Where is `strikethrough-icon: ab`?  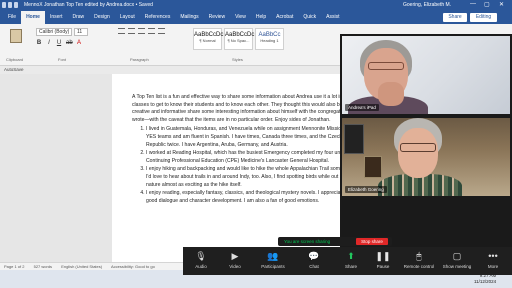
strikethrough-icon: ab is located at coordinates (69, 43).